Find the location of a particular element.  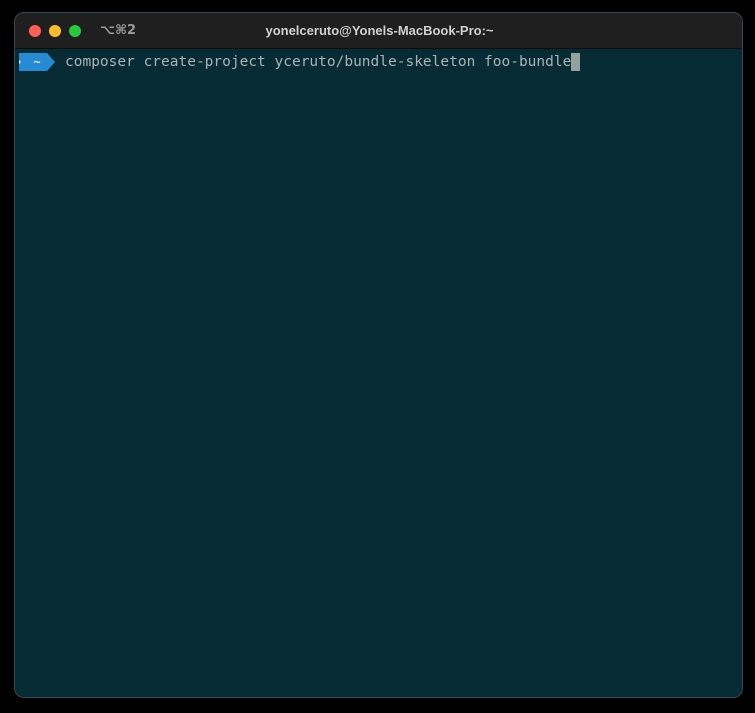

title-bar: ⌥⌘2 yonelceruto@Yonels-MacBook-Pro:~ is located at coordinates (378, 31).